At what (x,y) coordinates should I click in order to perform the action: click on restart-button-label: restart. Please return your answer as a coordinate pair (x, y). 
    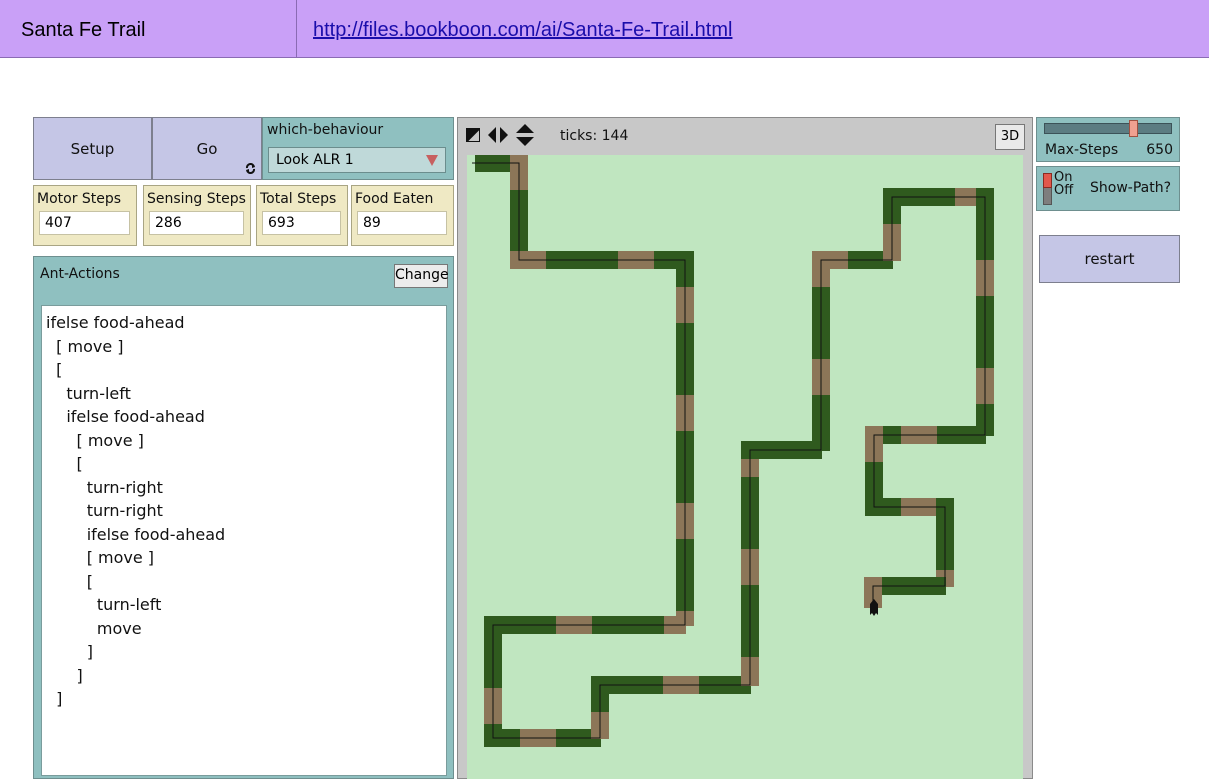
    Looking at the image, I should click on (1109, 259).